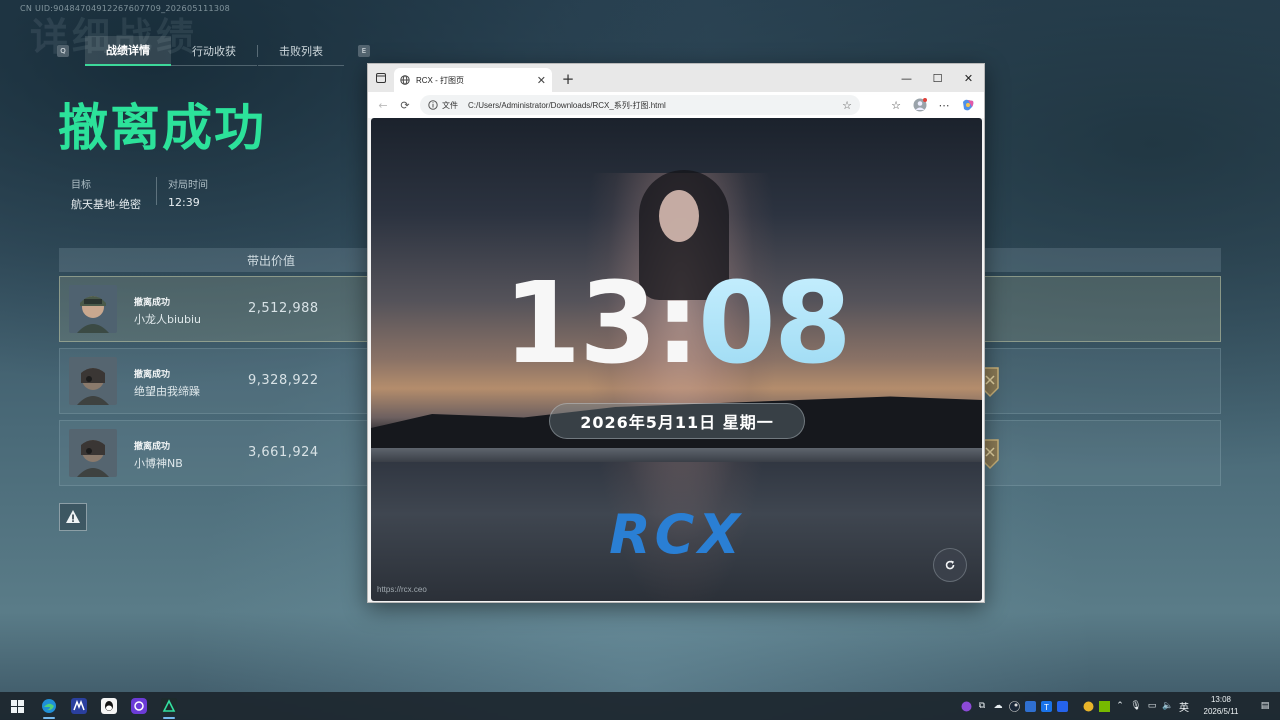  I want to click on taskbar: ⧉ ☁ T ⌃ 🎙 ▭ 🔈 英 13:08 2026/5/11 ▤, so click(640, 706).